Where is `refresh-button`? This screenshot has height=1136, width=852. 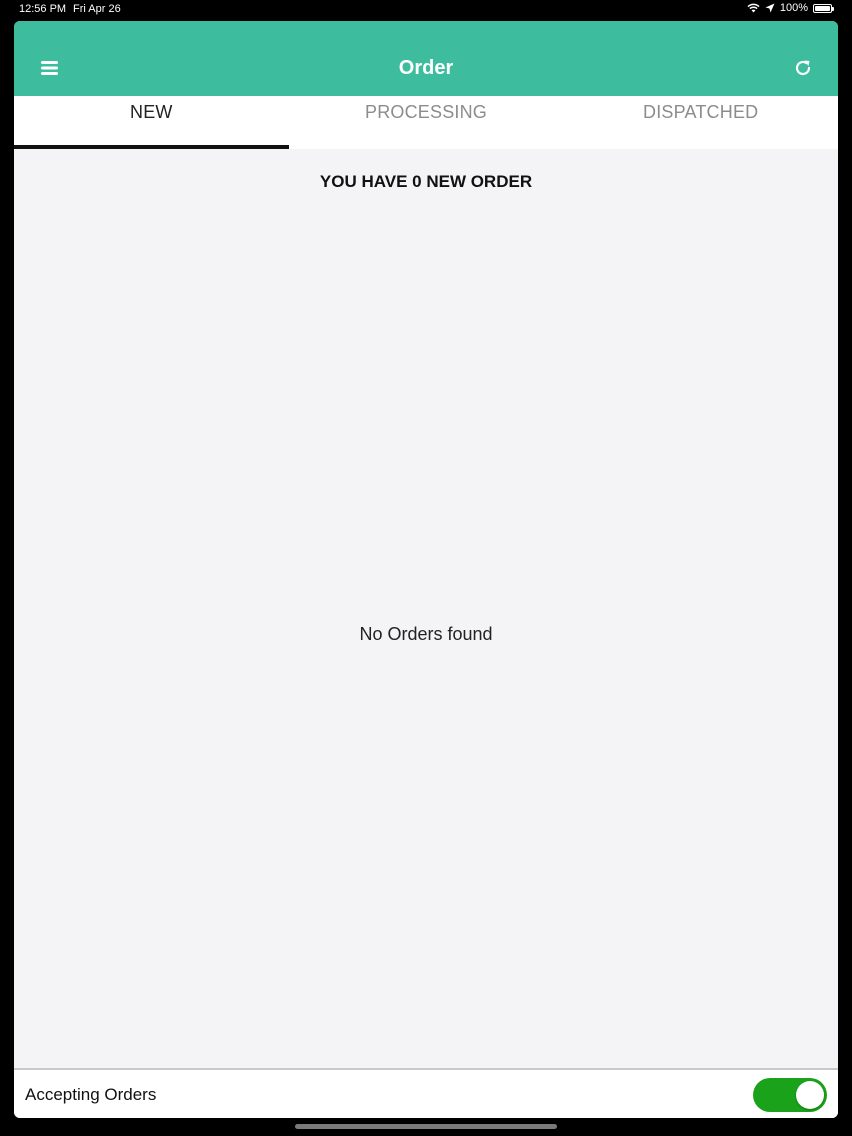 refresh-button is located at coordinates (803, 68).